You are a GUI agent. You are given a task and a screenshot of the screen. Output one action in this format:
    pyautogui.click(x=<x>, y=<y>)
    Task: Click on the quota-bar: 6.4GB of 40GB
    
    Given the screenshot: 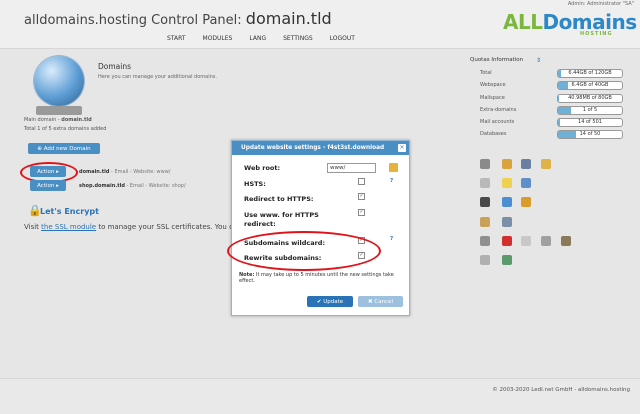 What is the action you would take?
    pyautogui.click(x=590, y=85)
    